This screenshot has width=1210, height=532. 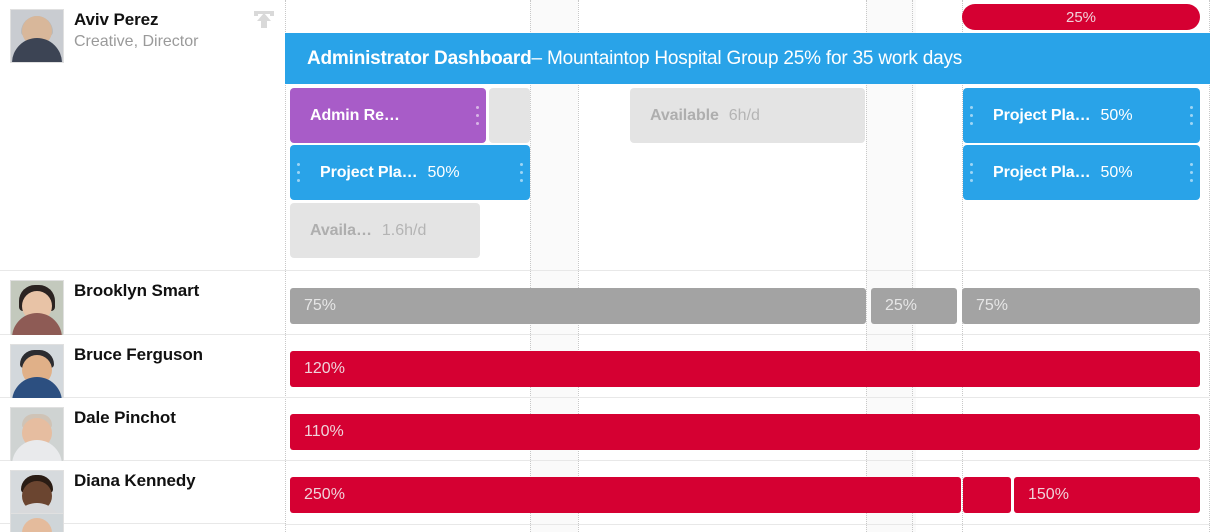 I want to click on allocation-percent: 110%, so click(x=324, y=431).